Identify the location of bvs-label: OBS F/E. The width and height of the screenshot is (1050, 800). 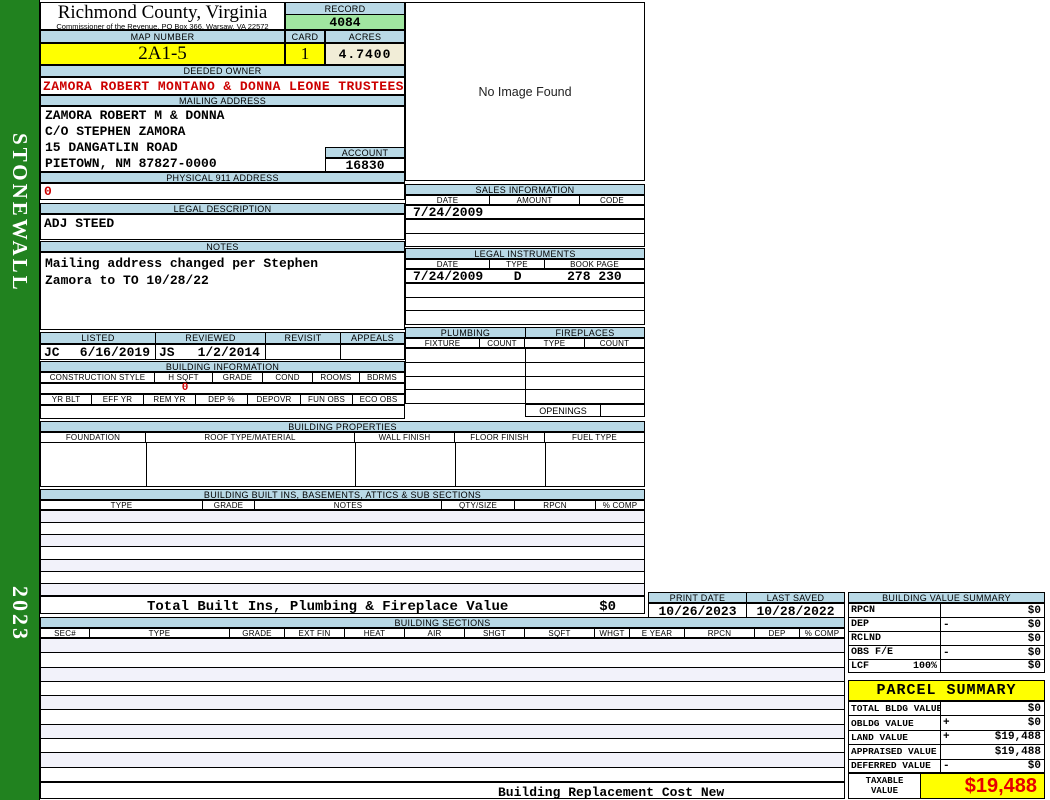
(894, 652).